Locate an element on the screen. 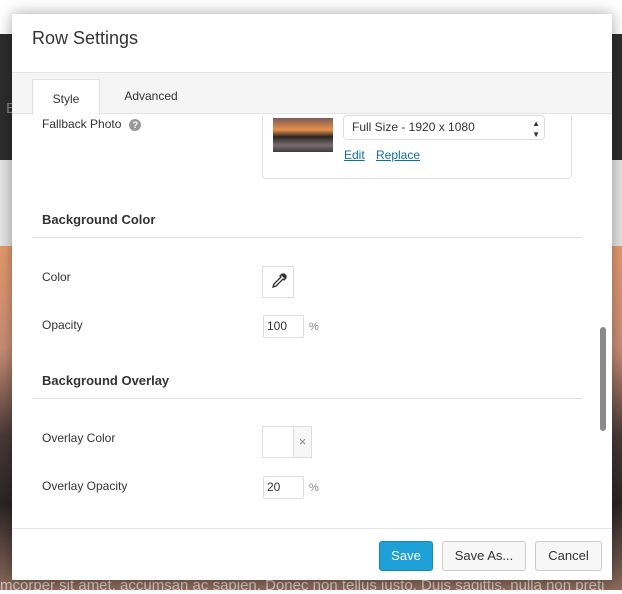 Image resolution: width=622 pixels, height=594 pixels. opacity-unit: % is located at coordinates (314, 327).